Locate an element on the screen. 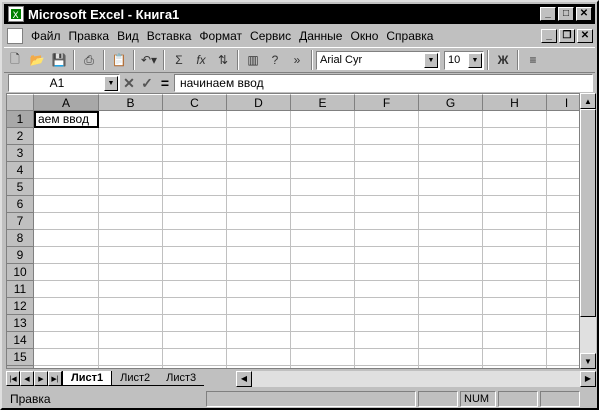  row-header-2: 2 is located at coordinates (20, 136).